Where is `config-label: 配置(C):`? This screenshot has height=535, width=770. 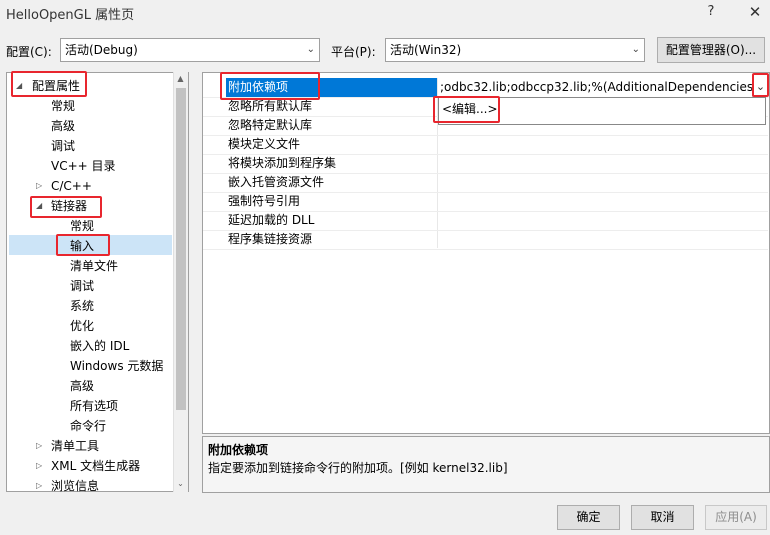 config-label: 配置(C): is located at coordinates (29, 52).